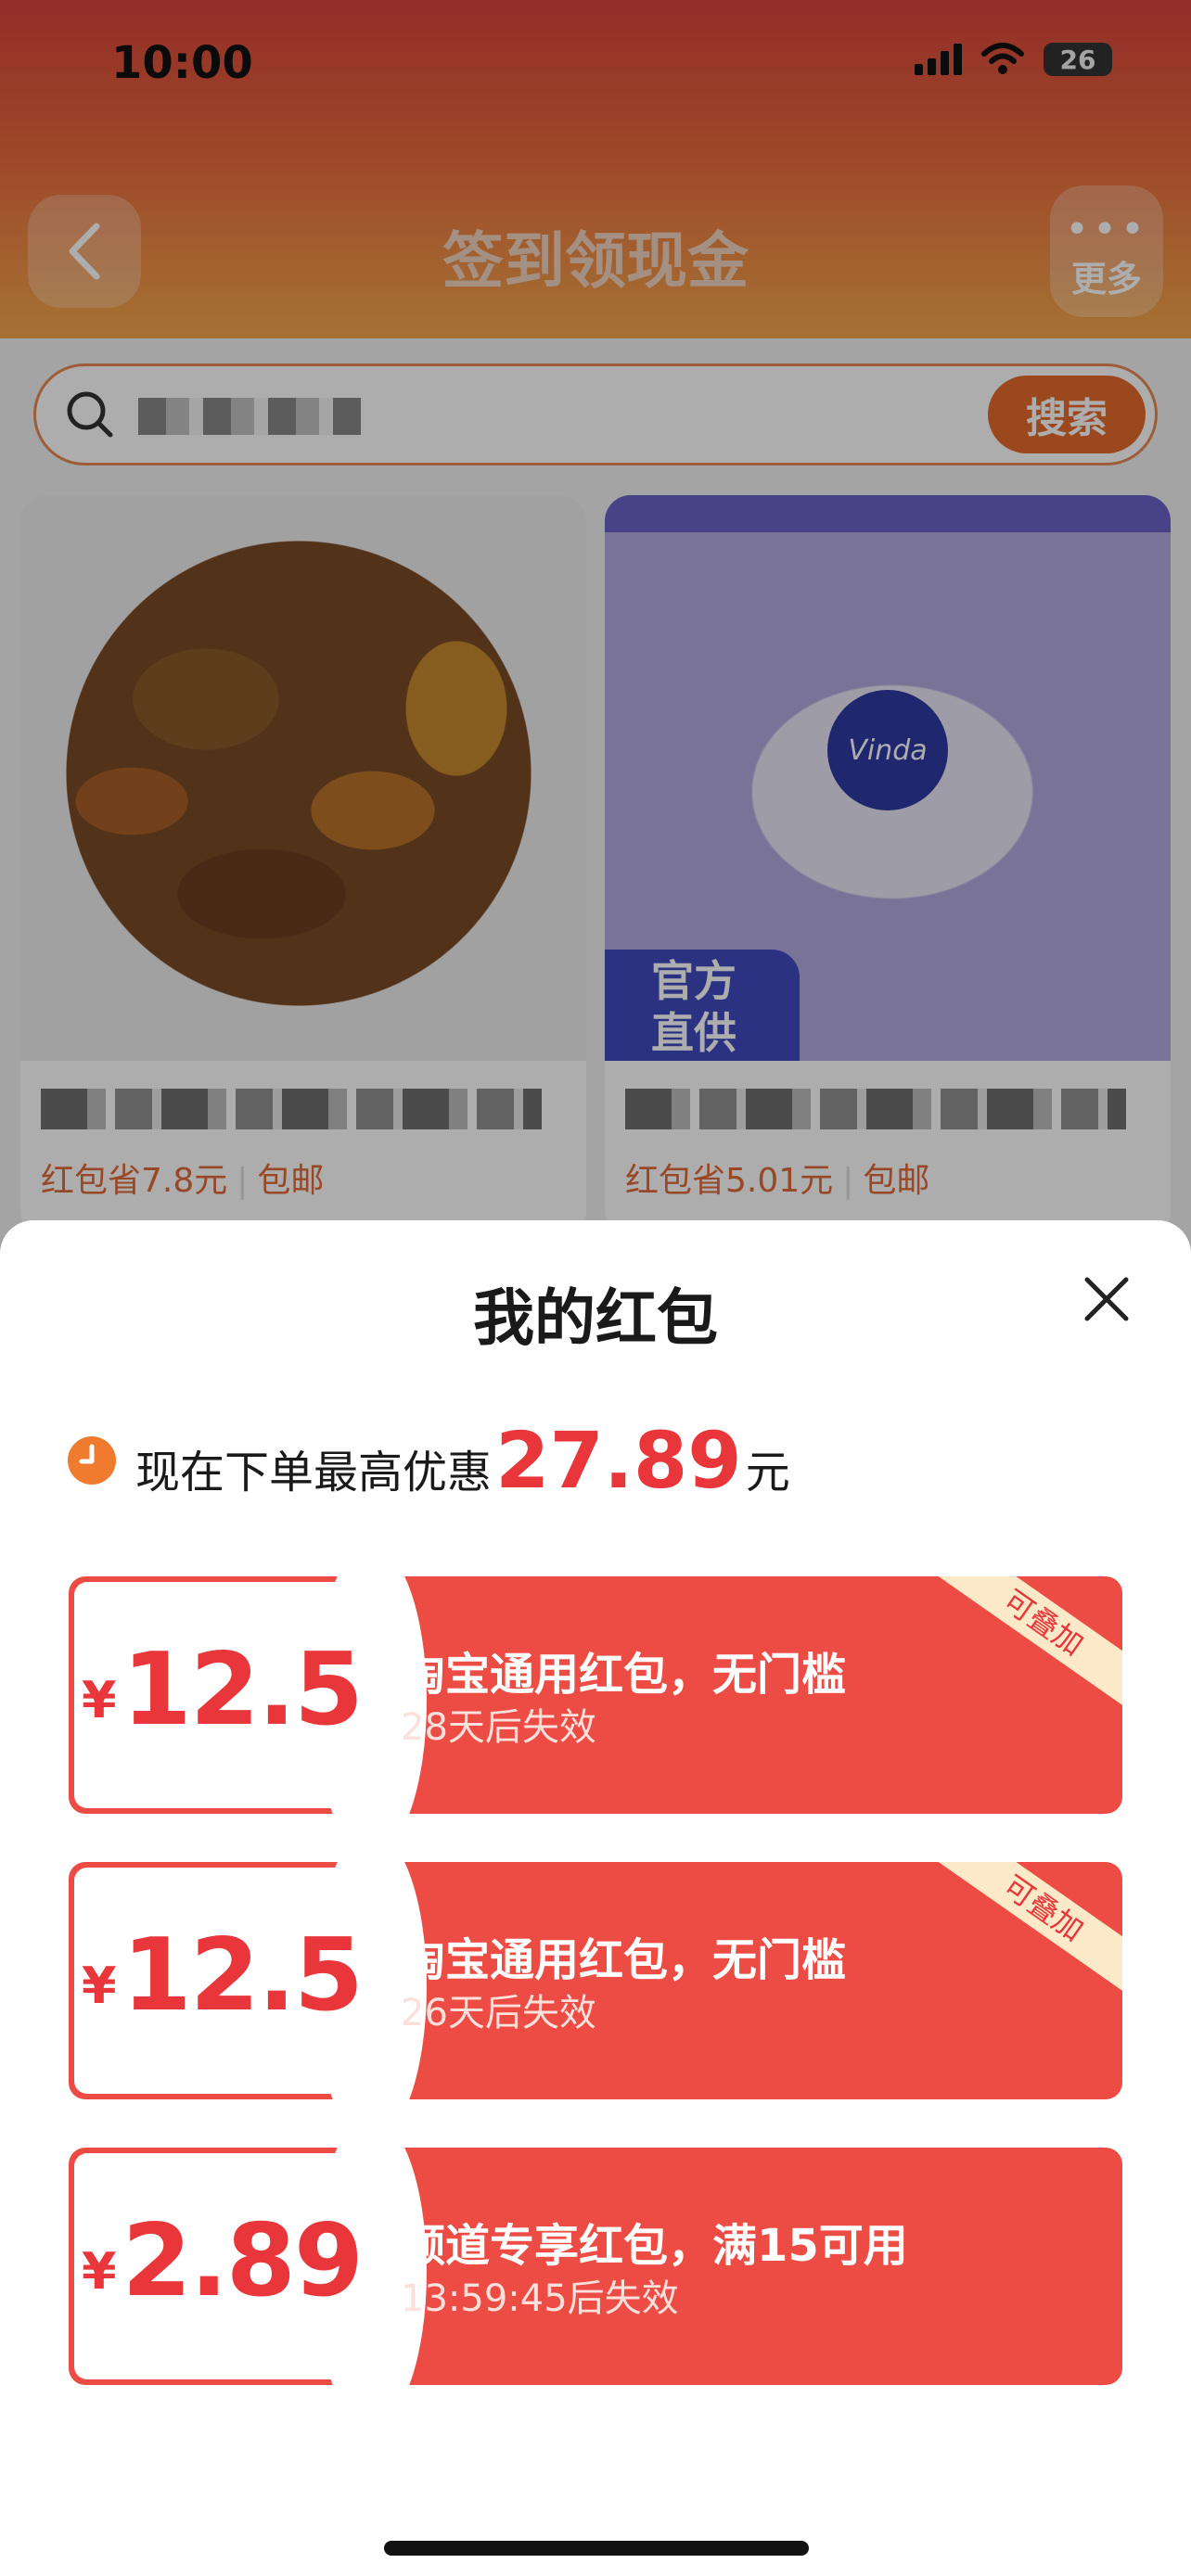  Describe the element at coordinates (767, 1472) in the screenshot. I see `summary-unit: 元` at that location.